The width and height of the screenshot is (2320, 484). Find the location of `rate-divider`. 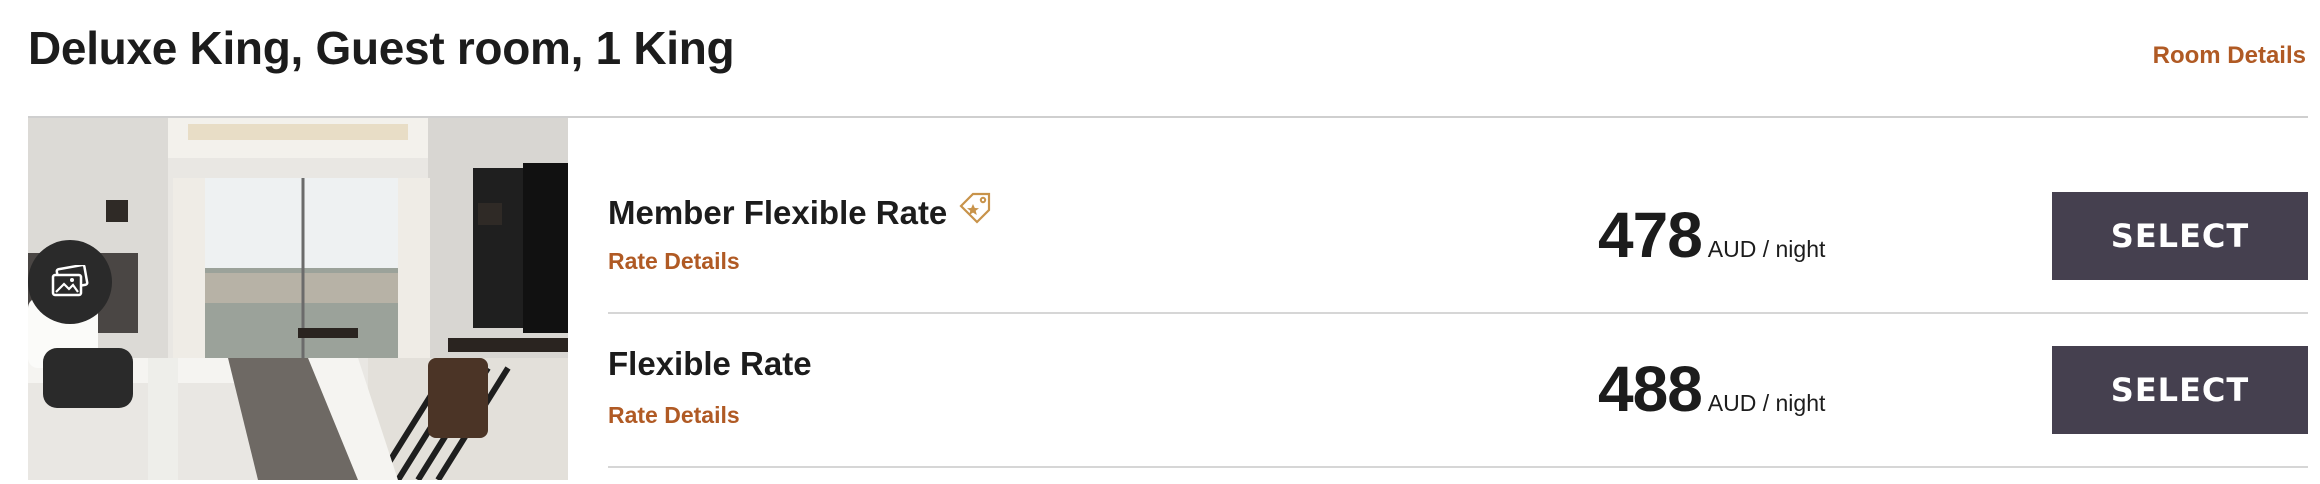

rate-divider is located at coordinates (1458, 467).